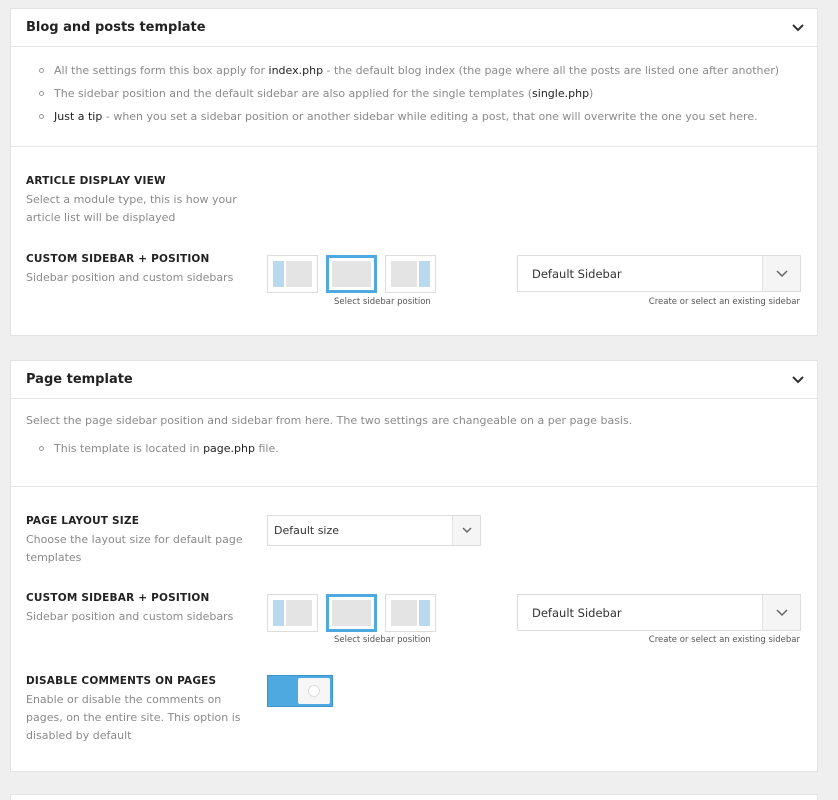 This screenshot has width=838, height=800. I want to click on toggle-knob, so click(314, 691).